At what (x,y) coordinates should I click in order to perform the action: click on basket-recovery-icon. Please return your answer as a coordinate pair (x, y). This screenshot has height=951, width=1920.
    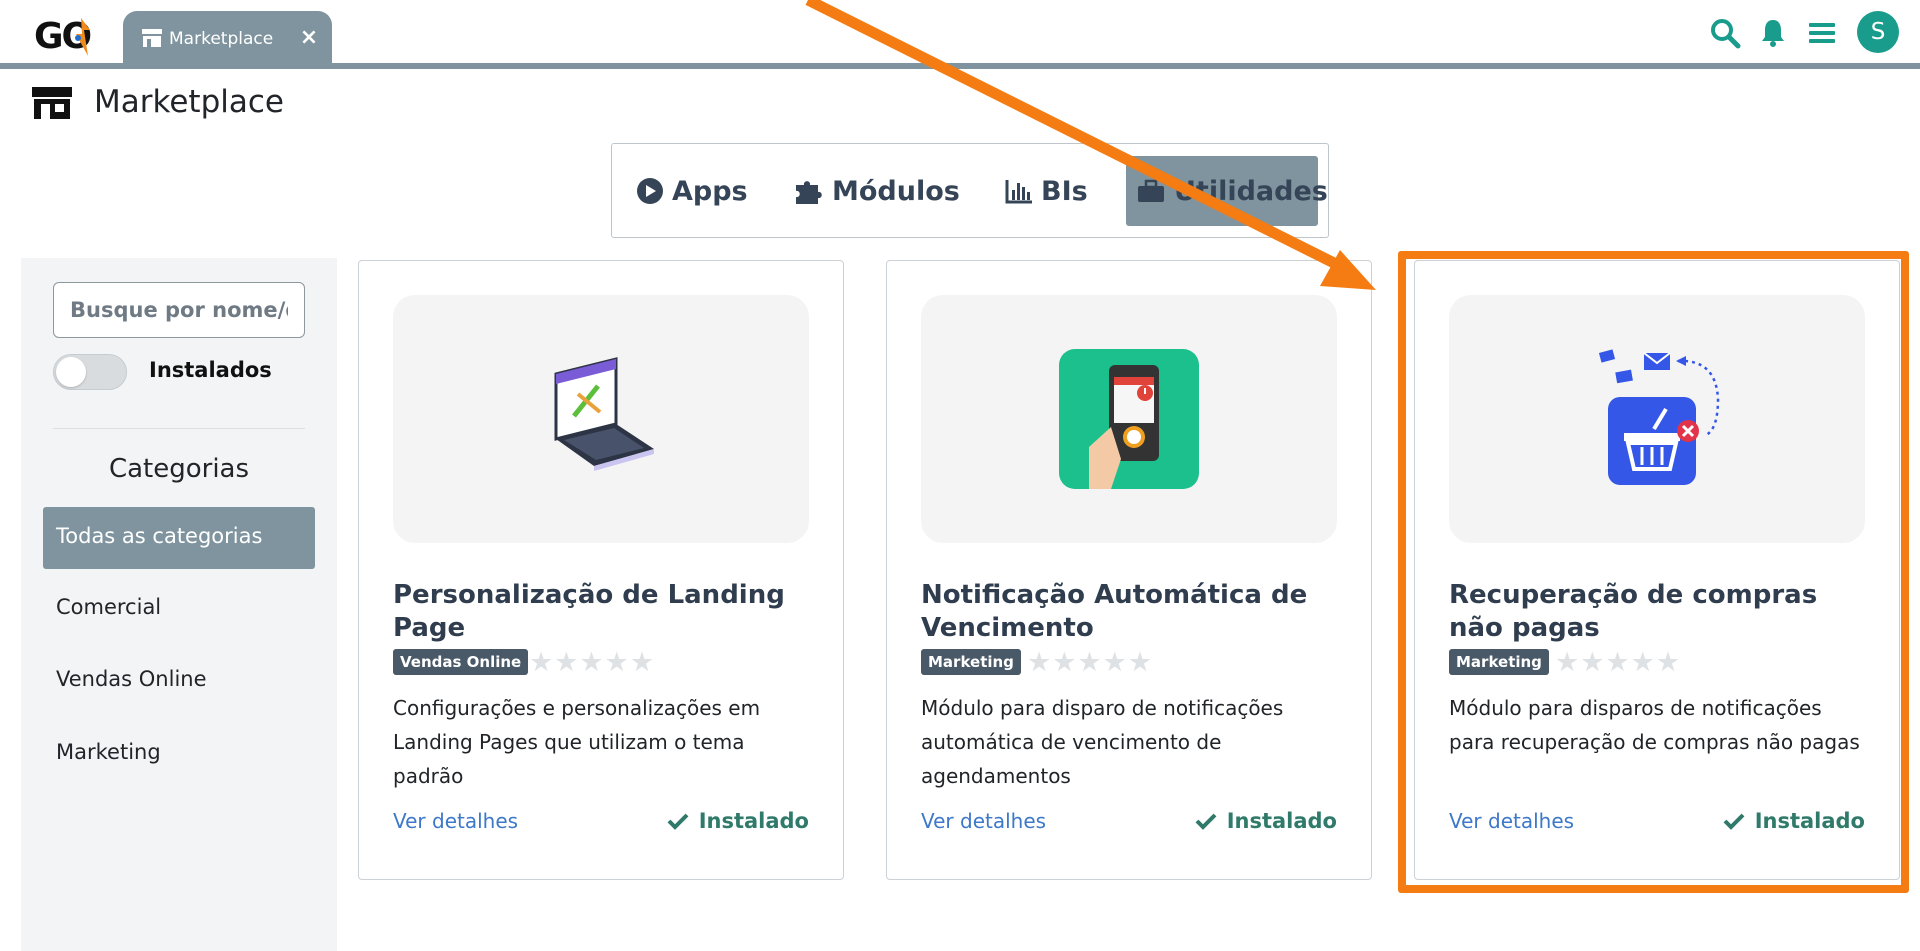
    Looking at the image, I should click on (1659, 417).